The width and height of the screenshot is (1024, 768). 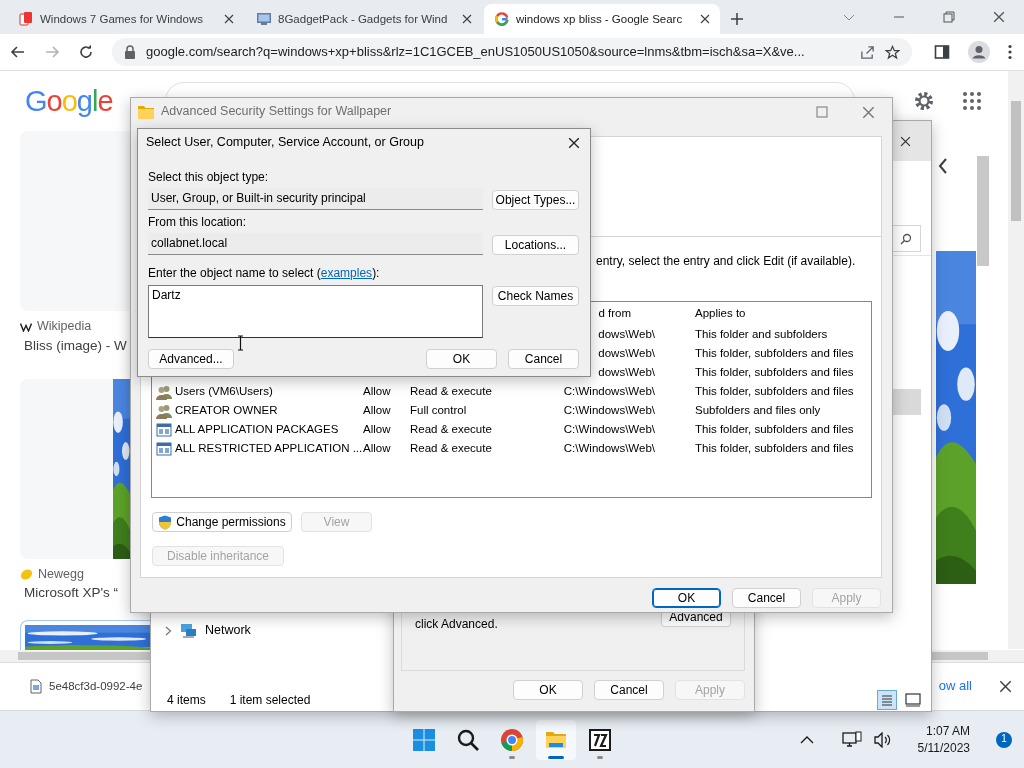 I want to click on network-icon, so click(x=851, y=739).